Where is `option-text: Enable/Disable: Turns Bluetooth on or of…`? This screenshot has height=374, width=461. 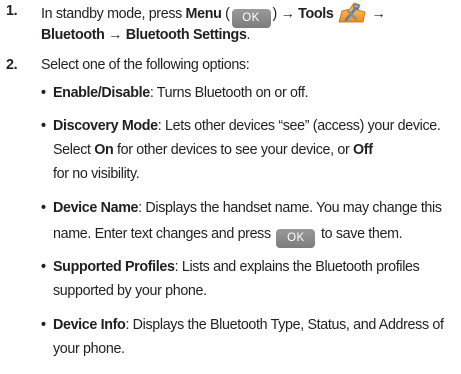
option-text: Enable/Disable: Turns Bluetooth on or of… is located at coordinates (181, 93).